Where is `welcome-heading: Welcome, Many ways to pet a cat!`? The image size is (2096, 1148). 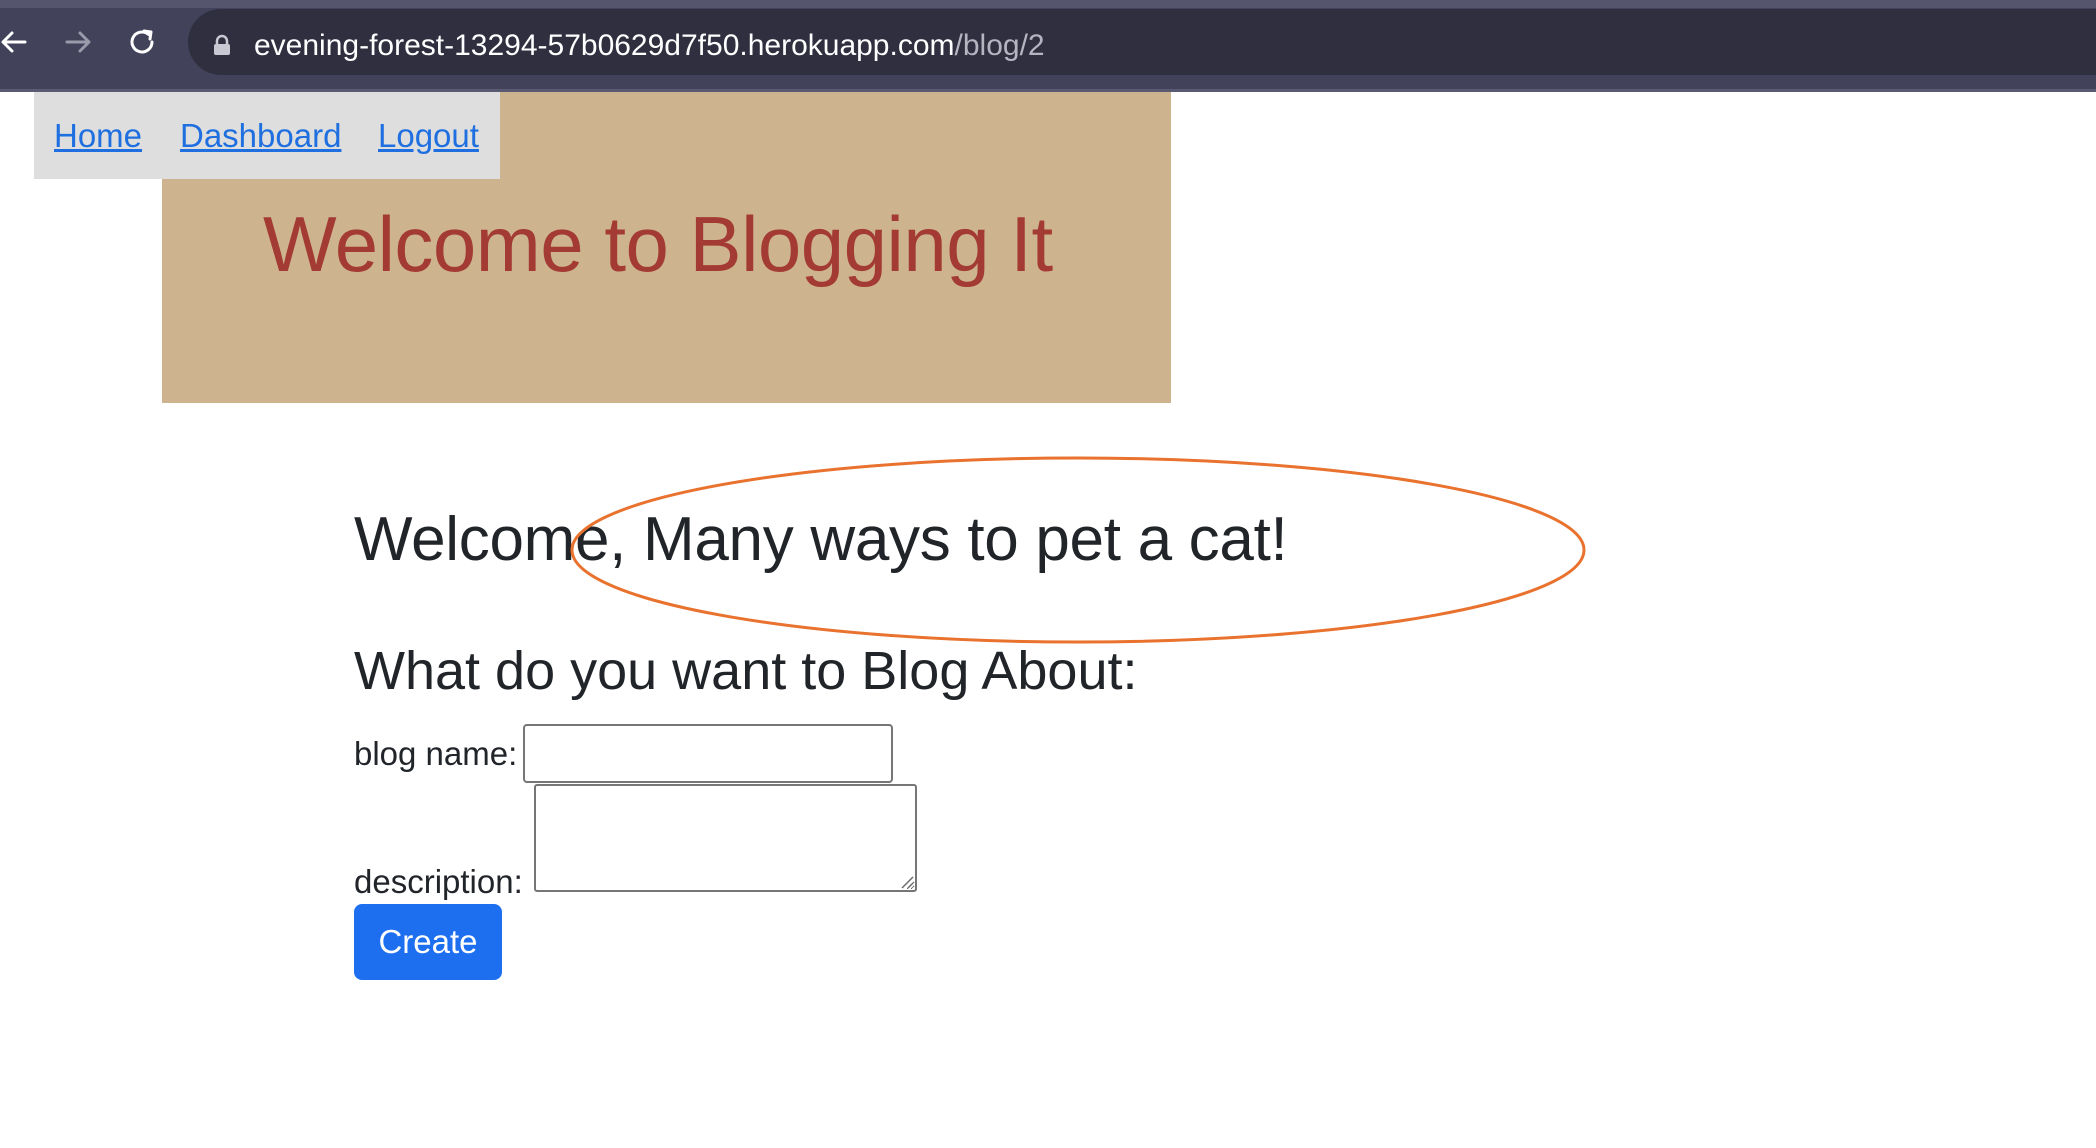
welcome-heading: Welcome, Many ways to pet a cat! is located at coordinates (821, 539).